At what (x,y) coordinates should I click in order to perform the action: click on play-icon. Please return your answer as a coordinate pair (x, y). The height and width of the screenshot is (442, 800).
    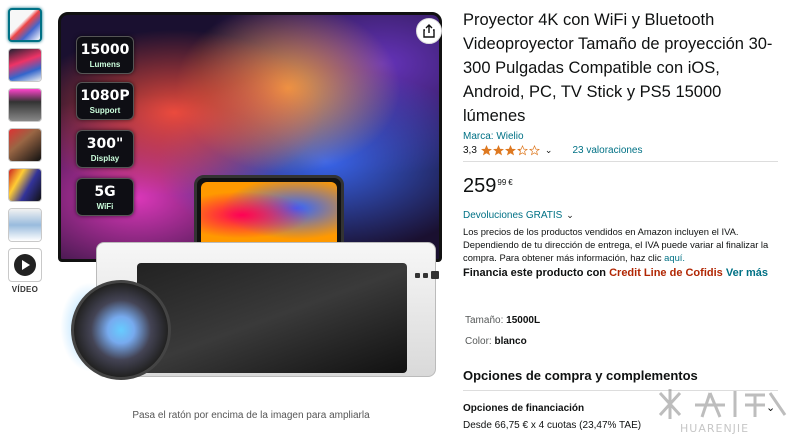
    Looking at the image, I should click on (25, 265).